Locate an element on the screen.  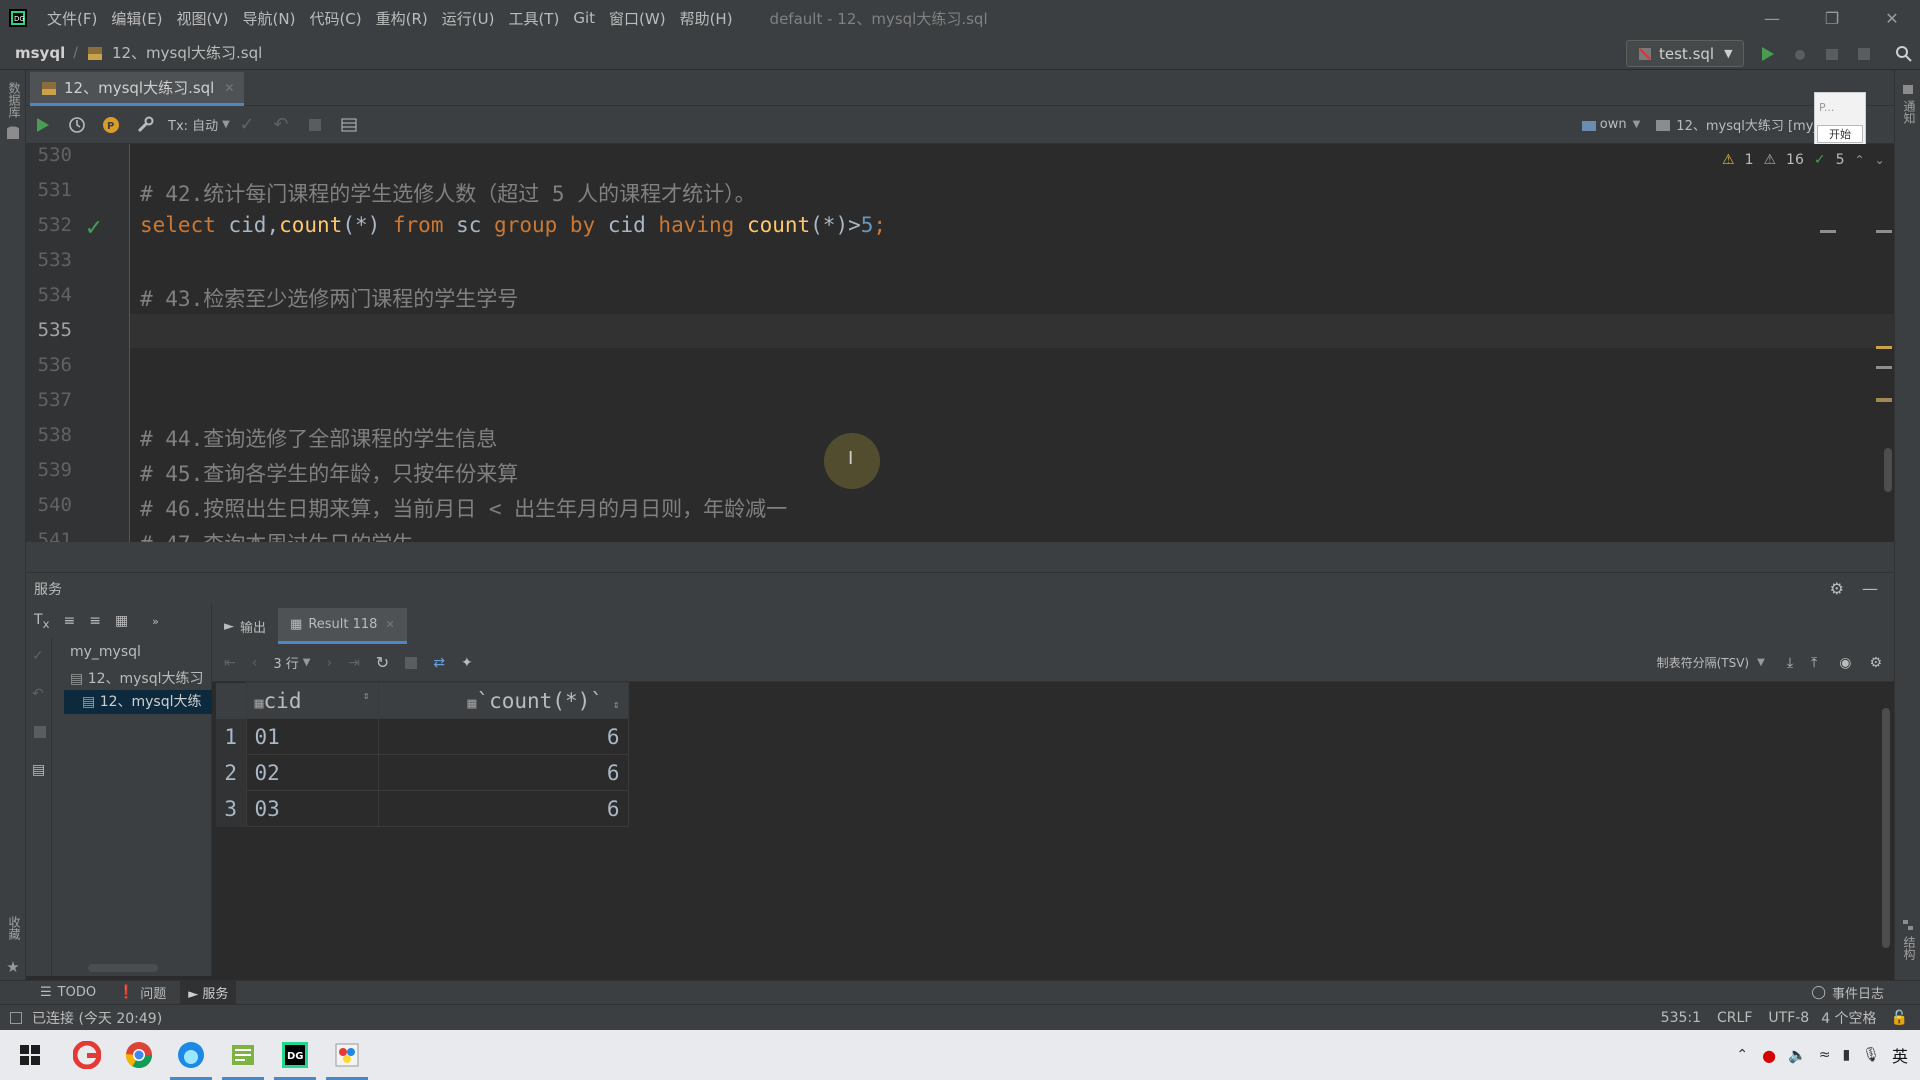
edge-icon is located at coordinates (191, 1055).